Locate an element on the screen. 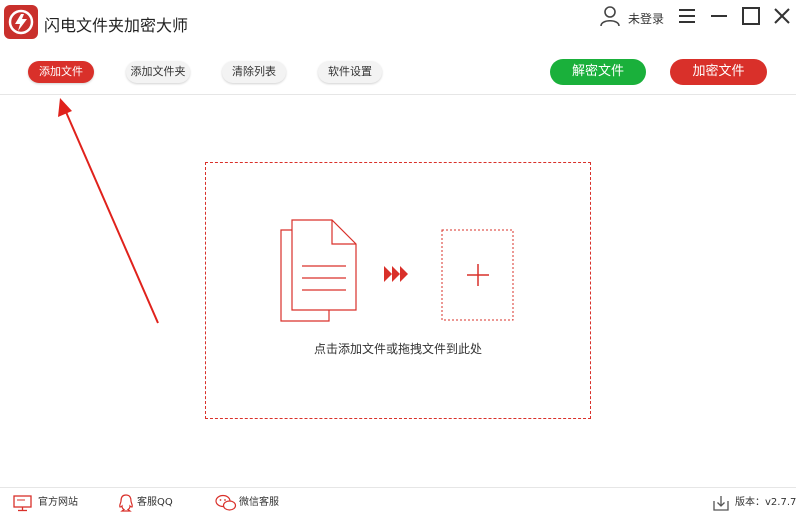  app-logo-icon is located at coordinates (21, 22).